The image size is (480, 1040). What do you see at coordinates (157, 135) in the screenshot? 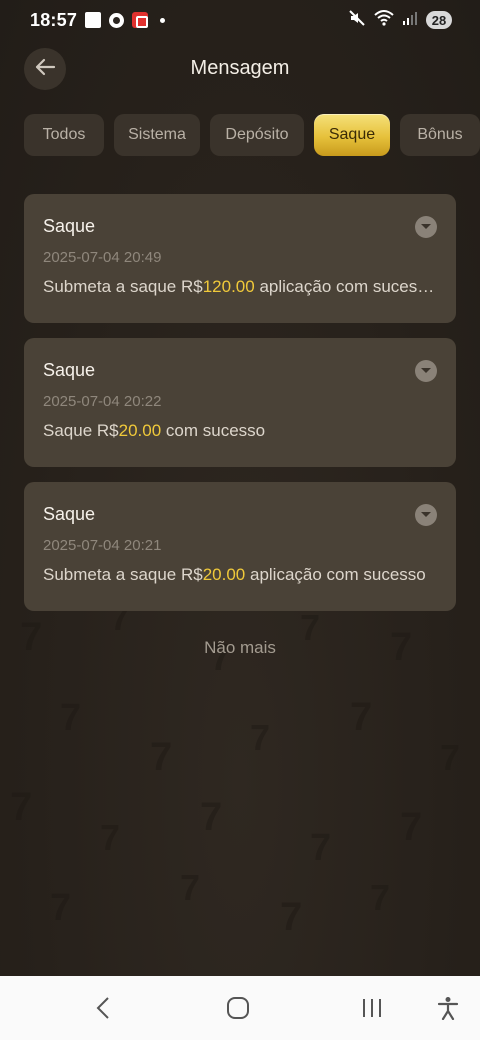
I see `tab-sistema: Sistema` at bounding box center [157, 135].